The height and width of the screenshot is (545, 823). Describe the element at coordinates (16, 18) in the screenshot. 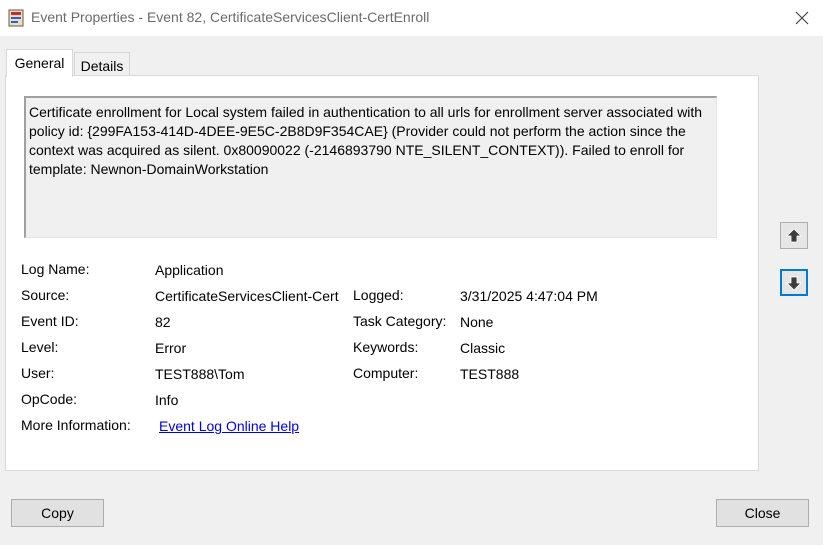

I see `event-viewer-icon` at that location.